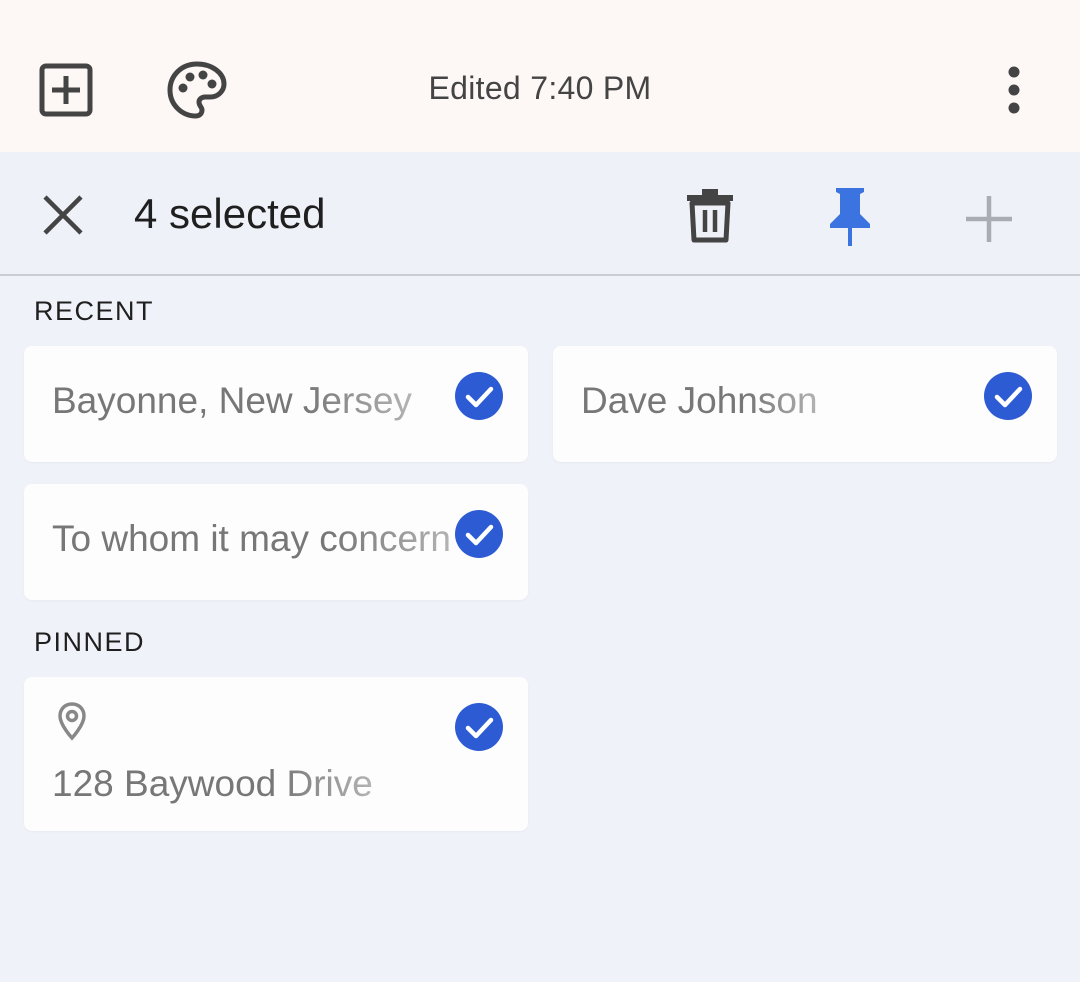 This screenshot has height=982, width=1080. What do you see at coordinates (90, 642) in the screenshot?
I see `section-label-pinned: PINNED` at bounding box center [90, 642].